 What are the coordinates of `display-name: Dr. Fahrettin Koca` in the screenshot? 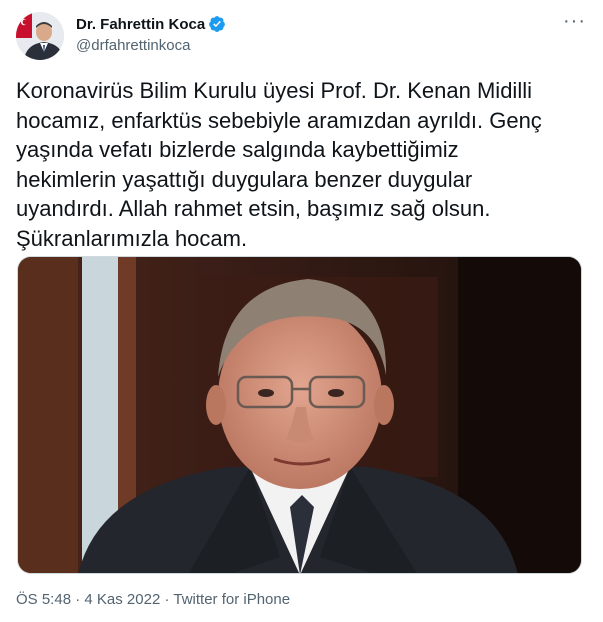 It's located at (140, 24).